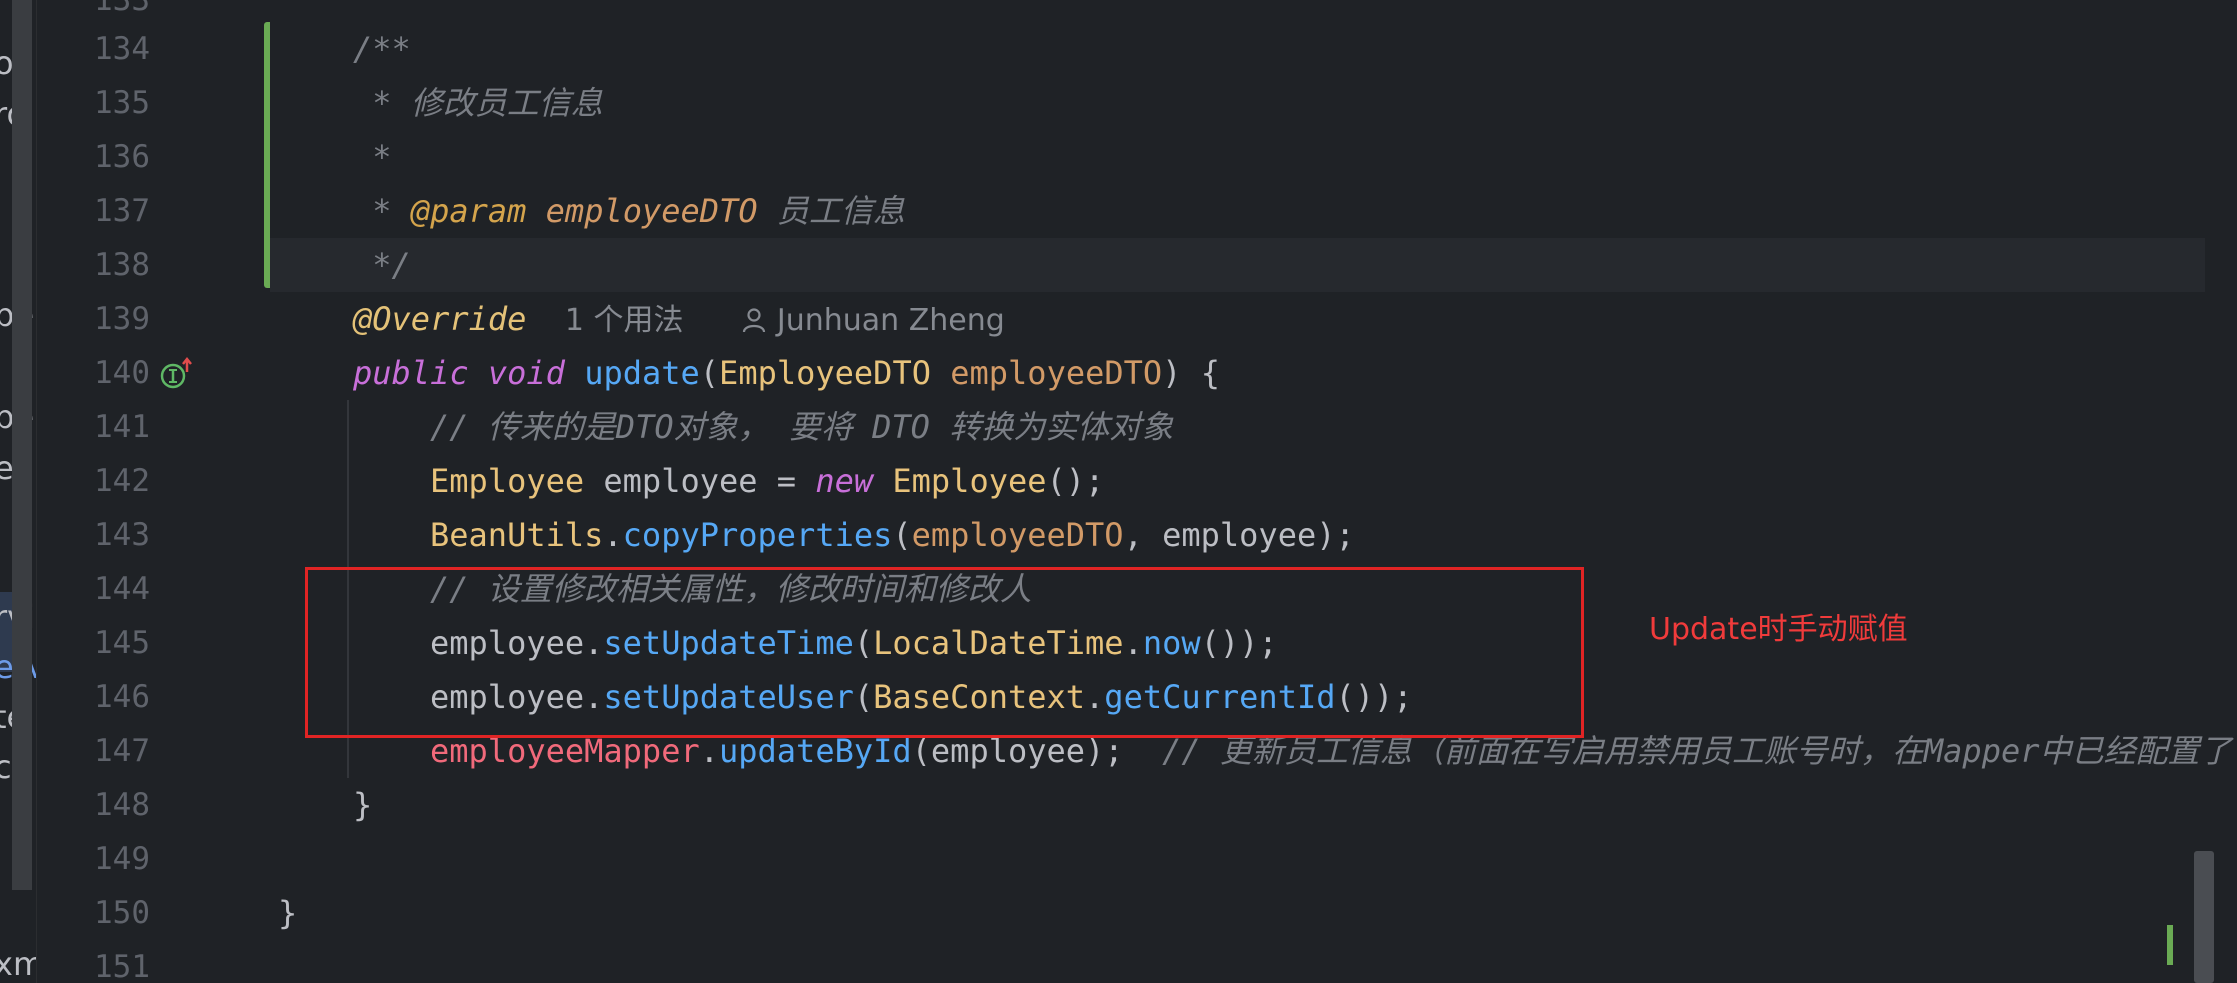  I want to click on project-item-fragment: xm, so click(18, 964).